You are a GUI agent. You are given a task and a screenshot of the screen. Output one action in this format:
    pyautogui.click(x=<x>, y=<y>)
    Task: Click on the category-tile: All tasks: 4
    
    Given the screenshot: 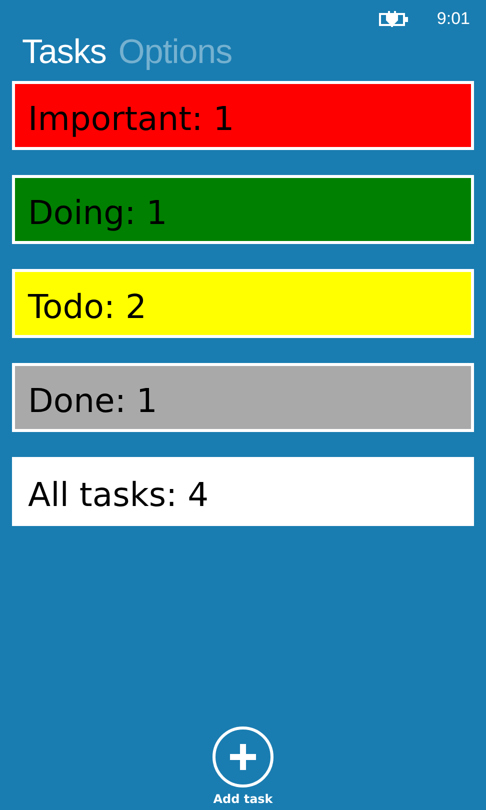 What is the action you would take?
    pyautogui.click(x=243, y=491)
    